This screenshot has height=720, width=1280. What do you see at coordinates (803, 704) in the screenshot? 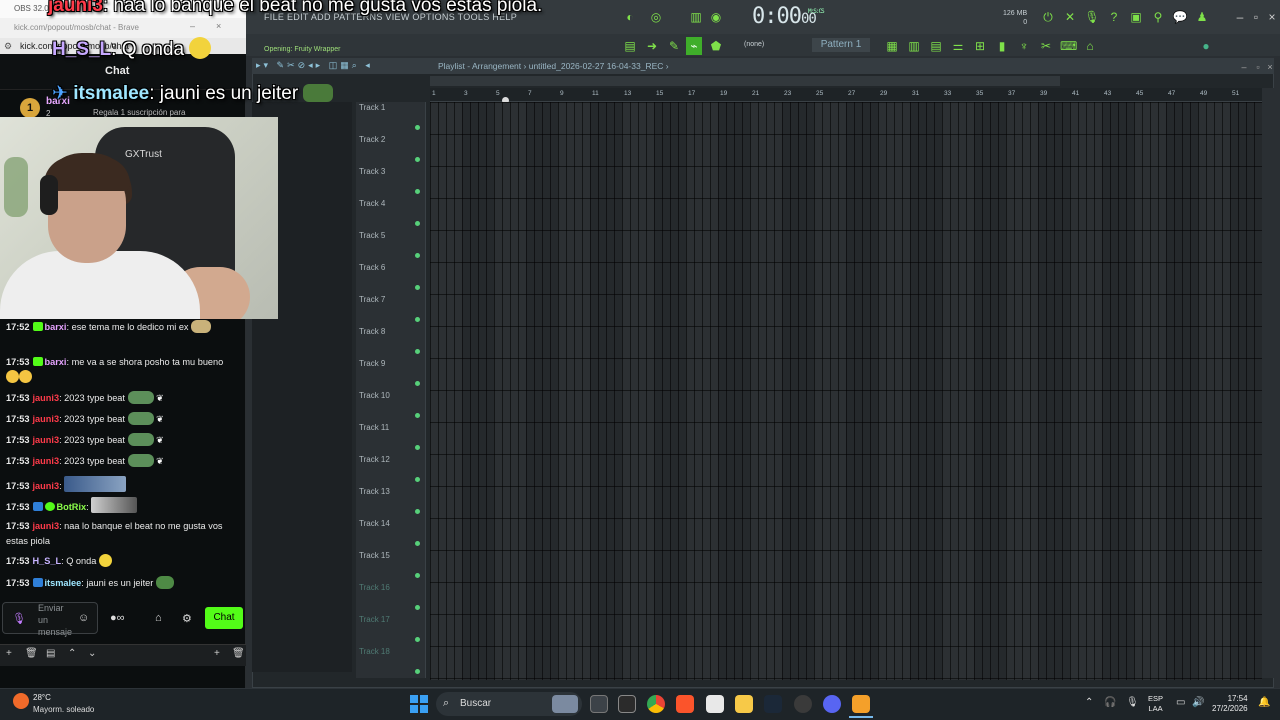
I see `obs-app-icon` at bounding box center [803, 704].